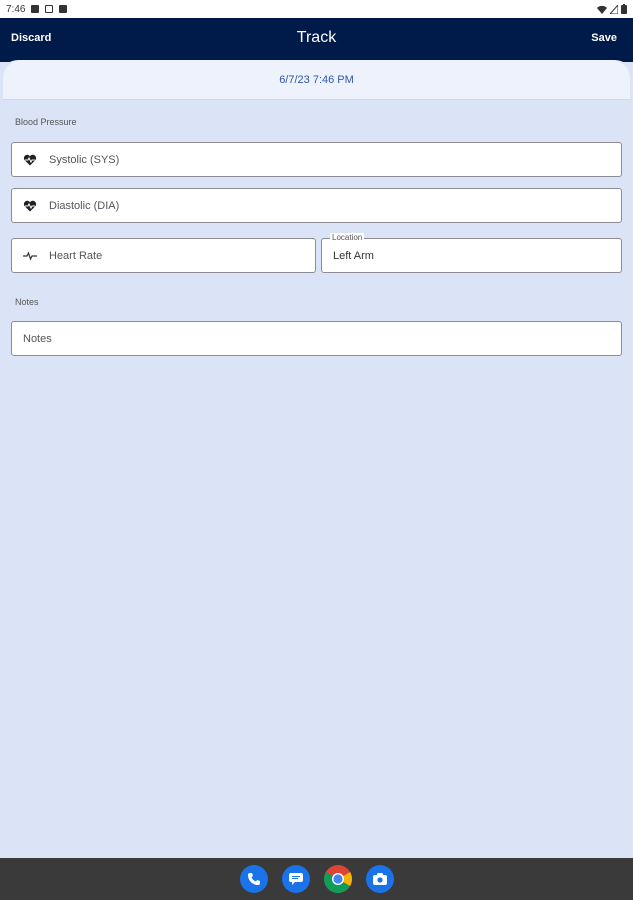  What do you see at coordinates (37, 338) in the screenshot?
I see `notes-placeholder: Notes` at bounding box center [37, 338].